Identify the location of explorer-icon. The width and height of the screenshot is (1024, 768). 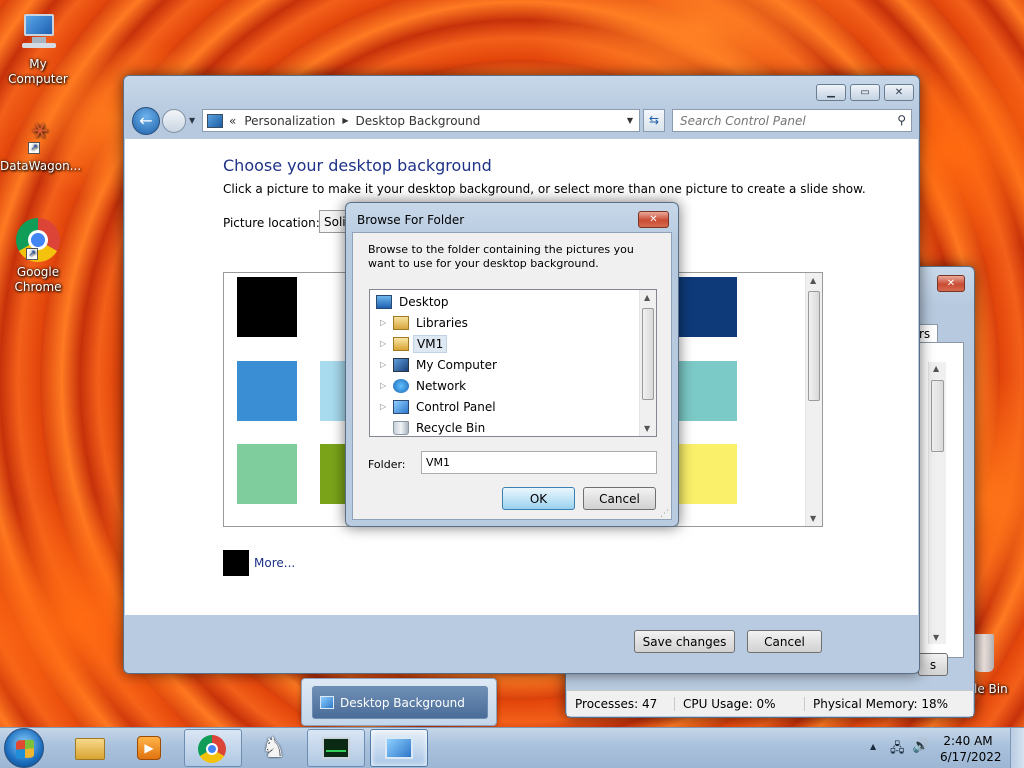
(90, 749).